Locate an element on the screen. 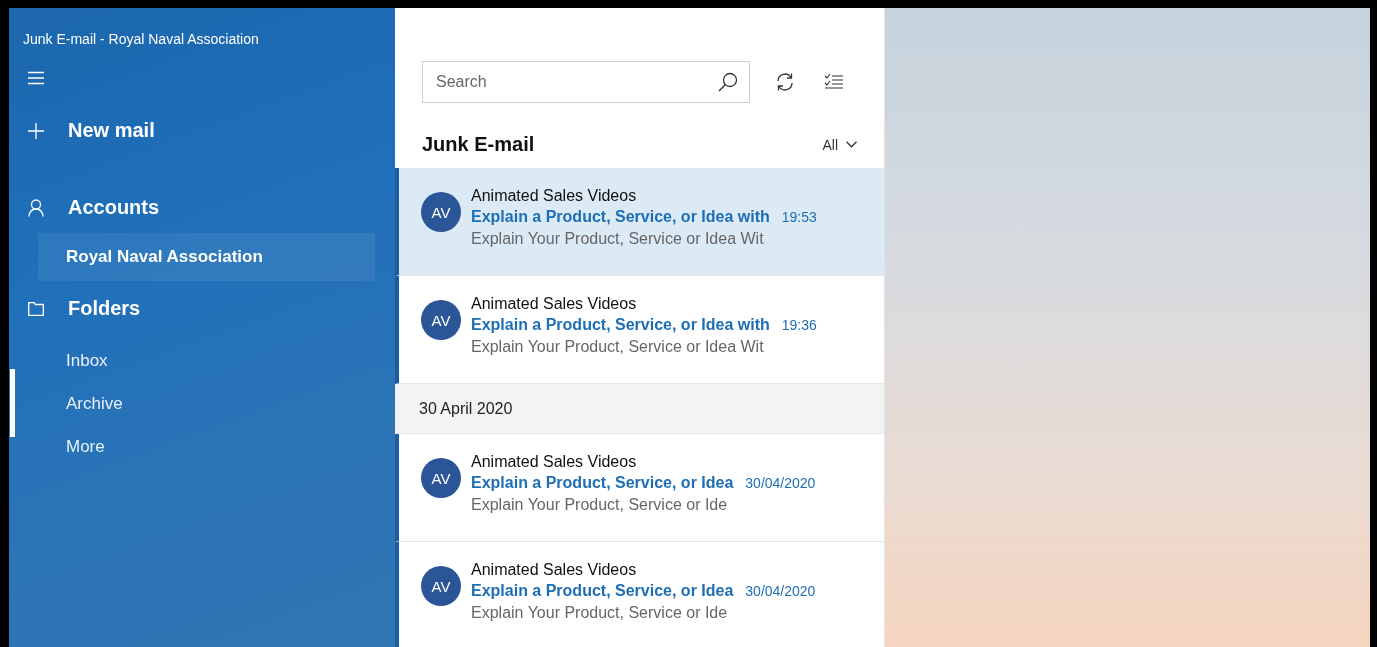 The width and height of the screenshot is (1377, 647). plus-icon is located at coordinates (36, 130).